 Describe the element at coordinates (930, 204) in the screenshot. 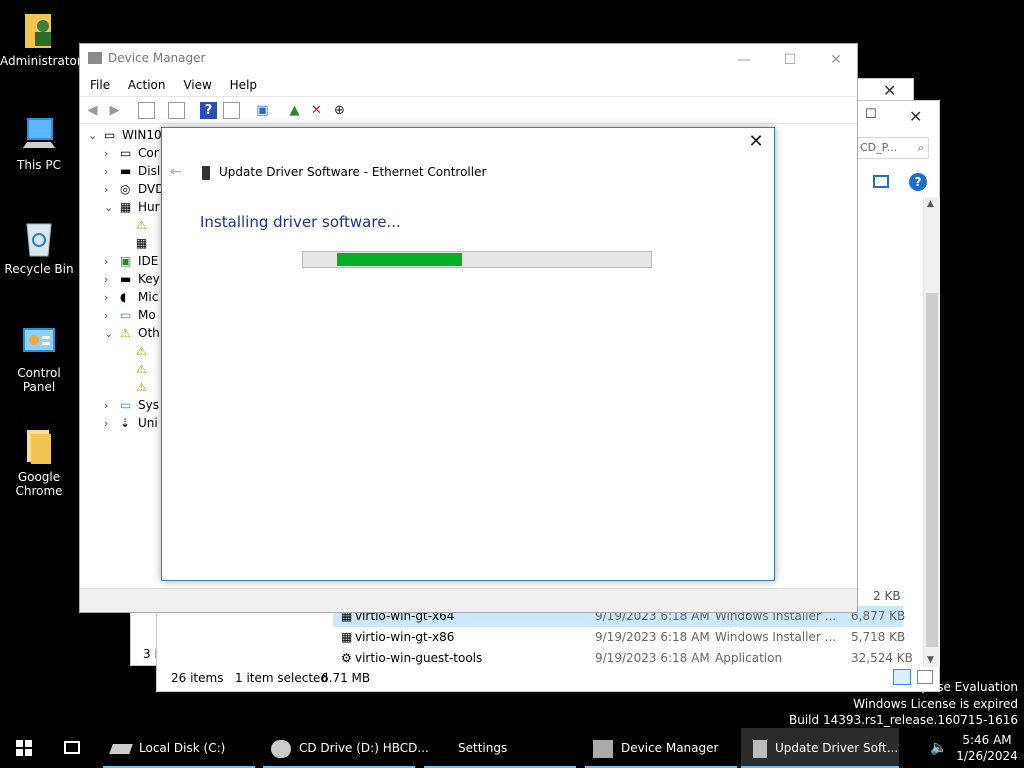

I see `scroll-up-icon: ▲` at that location.